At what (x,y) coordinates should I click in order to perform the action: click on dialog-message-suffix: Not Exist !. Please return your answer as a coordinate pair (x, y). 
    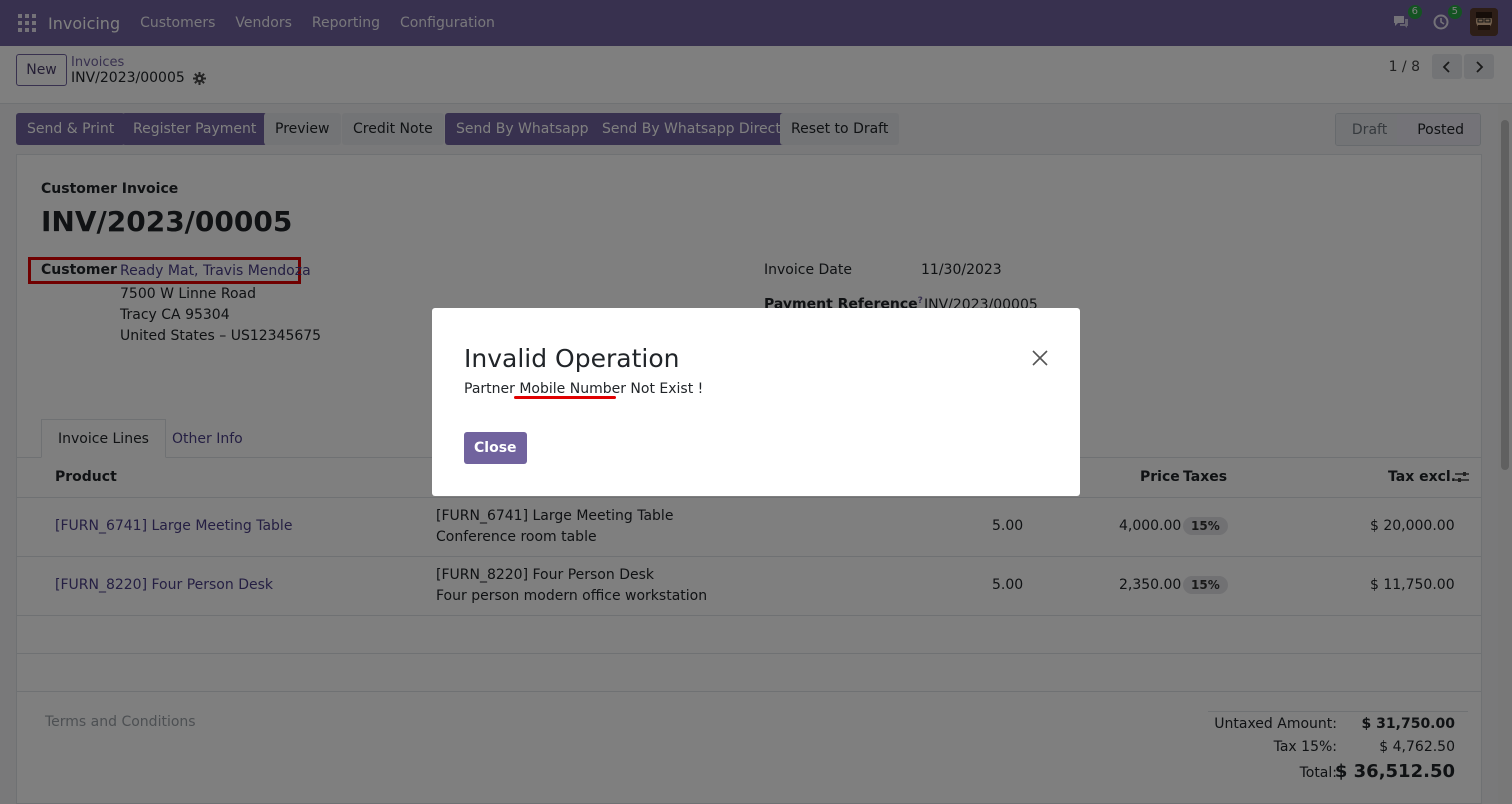
    Looking at the image, I should click on (664, 389).